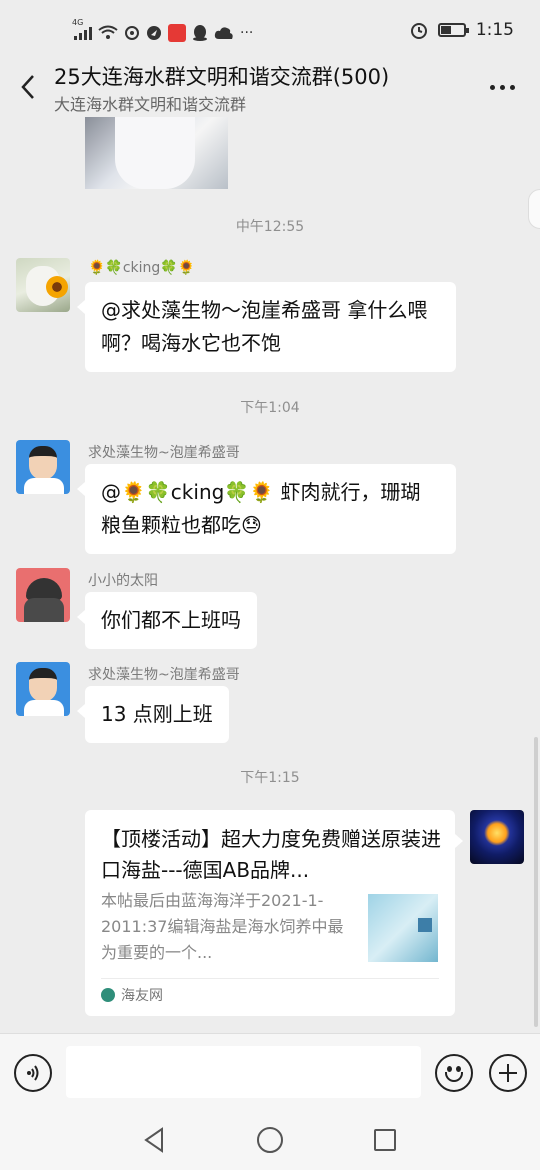  I want to click on back-button, so click(28, 87).